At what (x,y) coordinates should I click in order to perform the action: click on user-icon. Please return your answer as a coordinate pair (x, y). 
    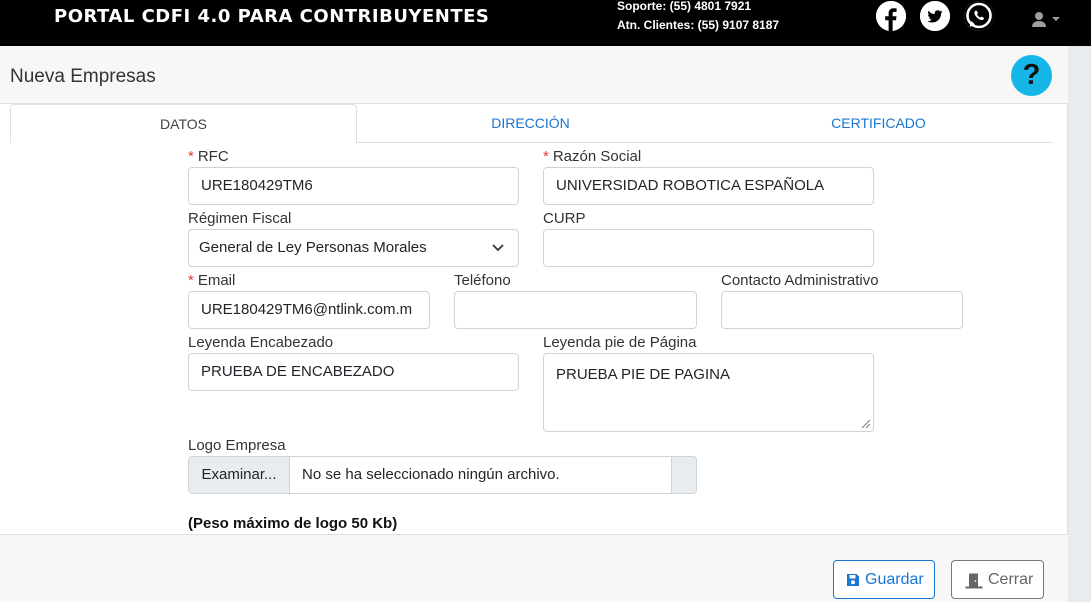
    Looking at the image, I should click on (1046, 19).